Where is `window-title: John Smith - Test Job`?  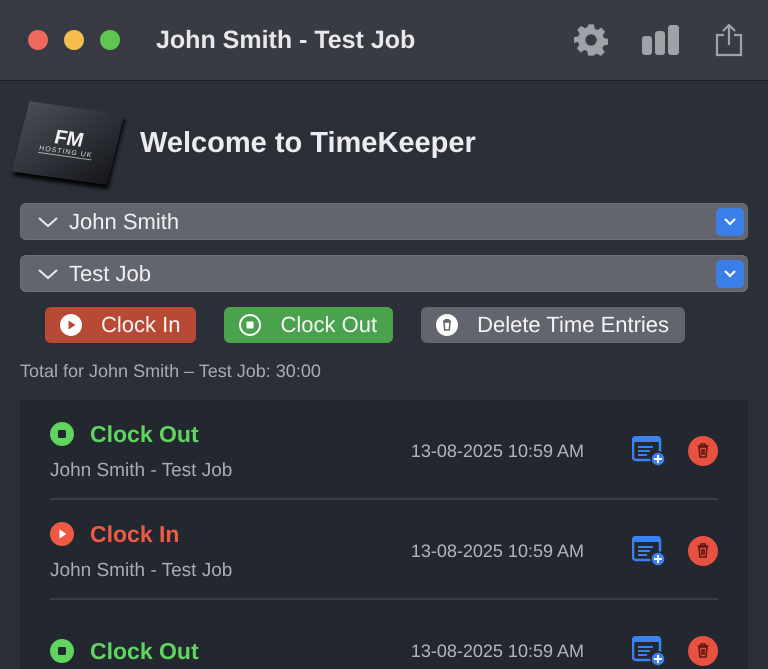
window-title: John Smith - Test Job is located at coordinates (286, 40).